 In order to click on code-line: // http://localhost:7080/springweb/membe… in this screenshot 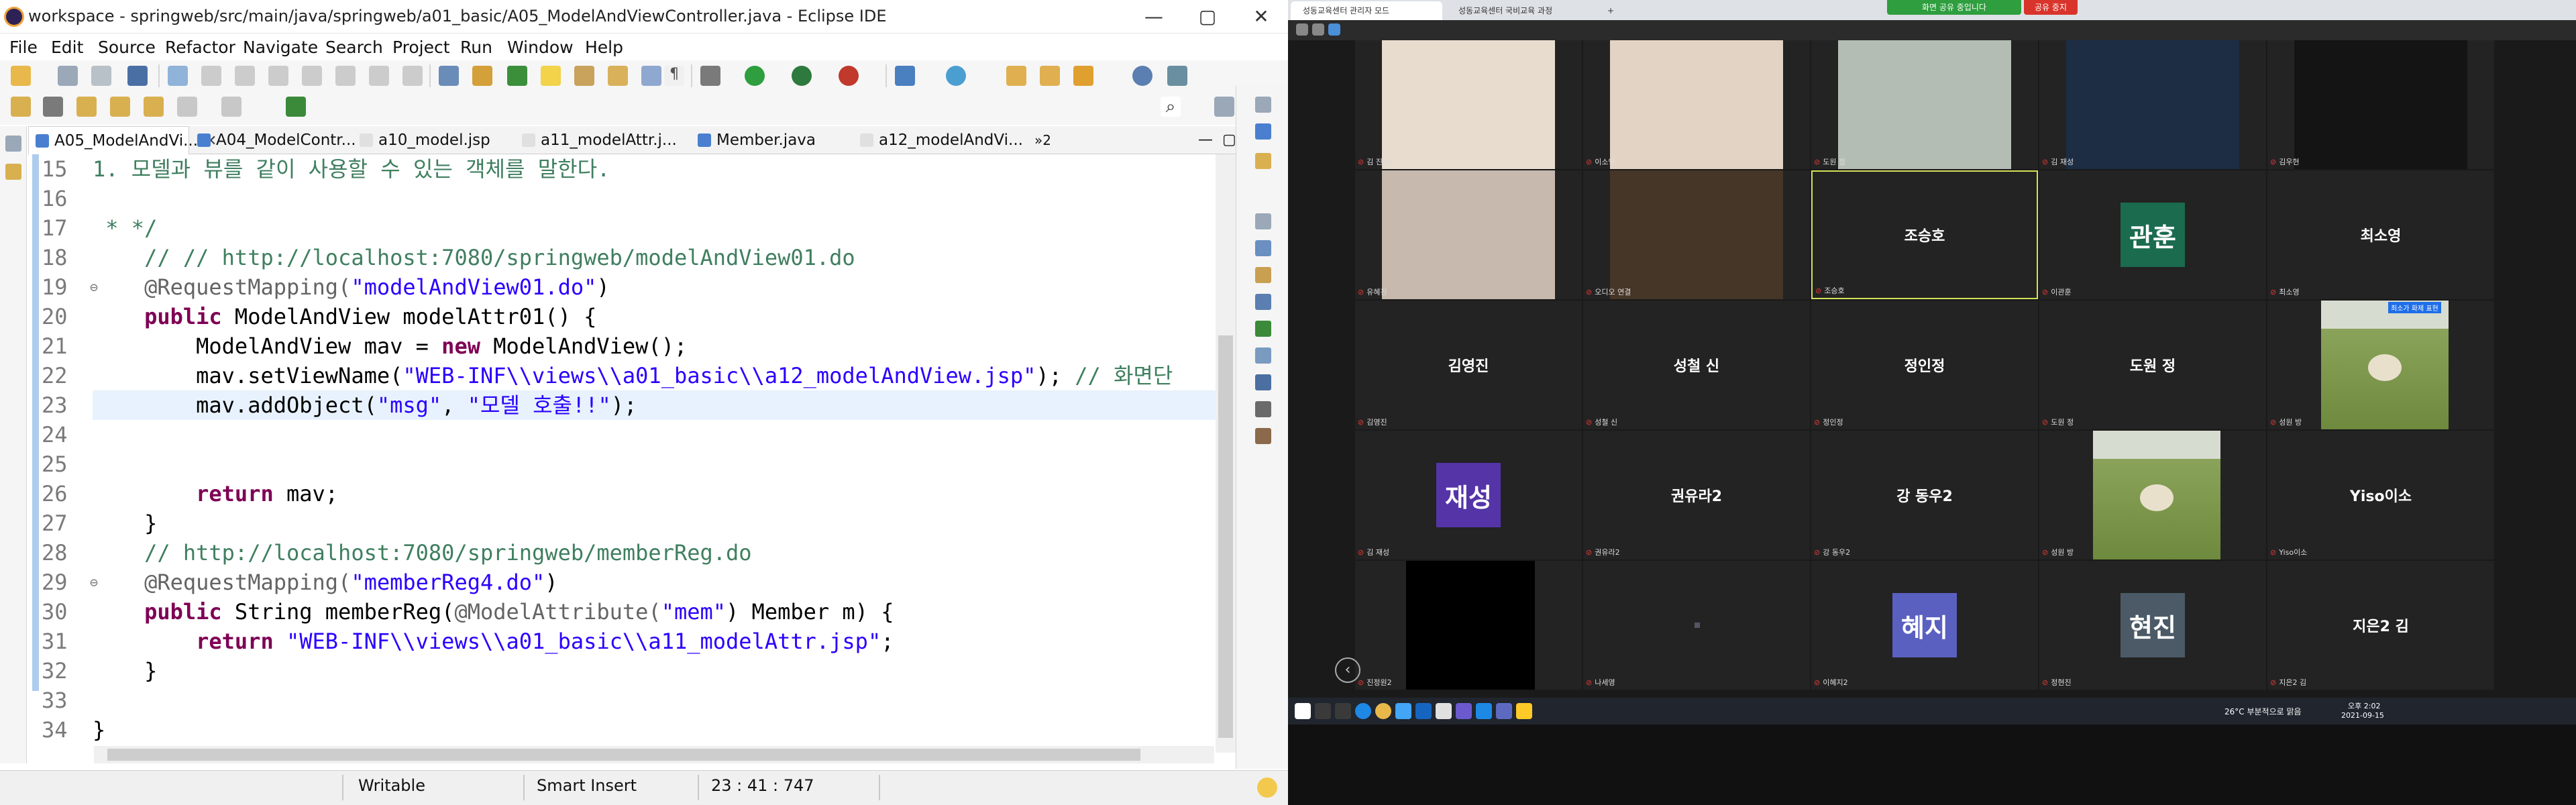, I will do `click(422, 553)`.